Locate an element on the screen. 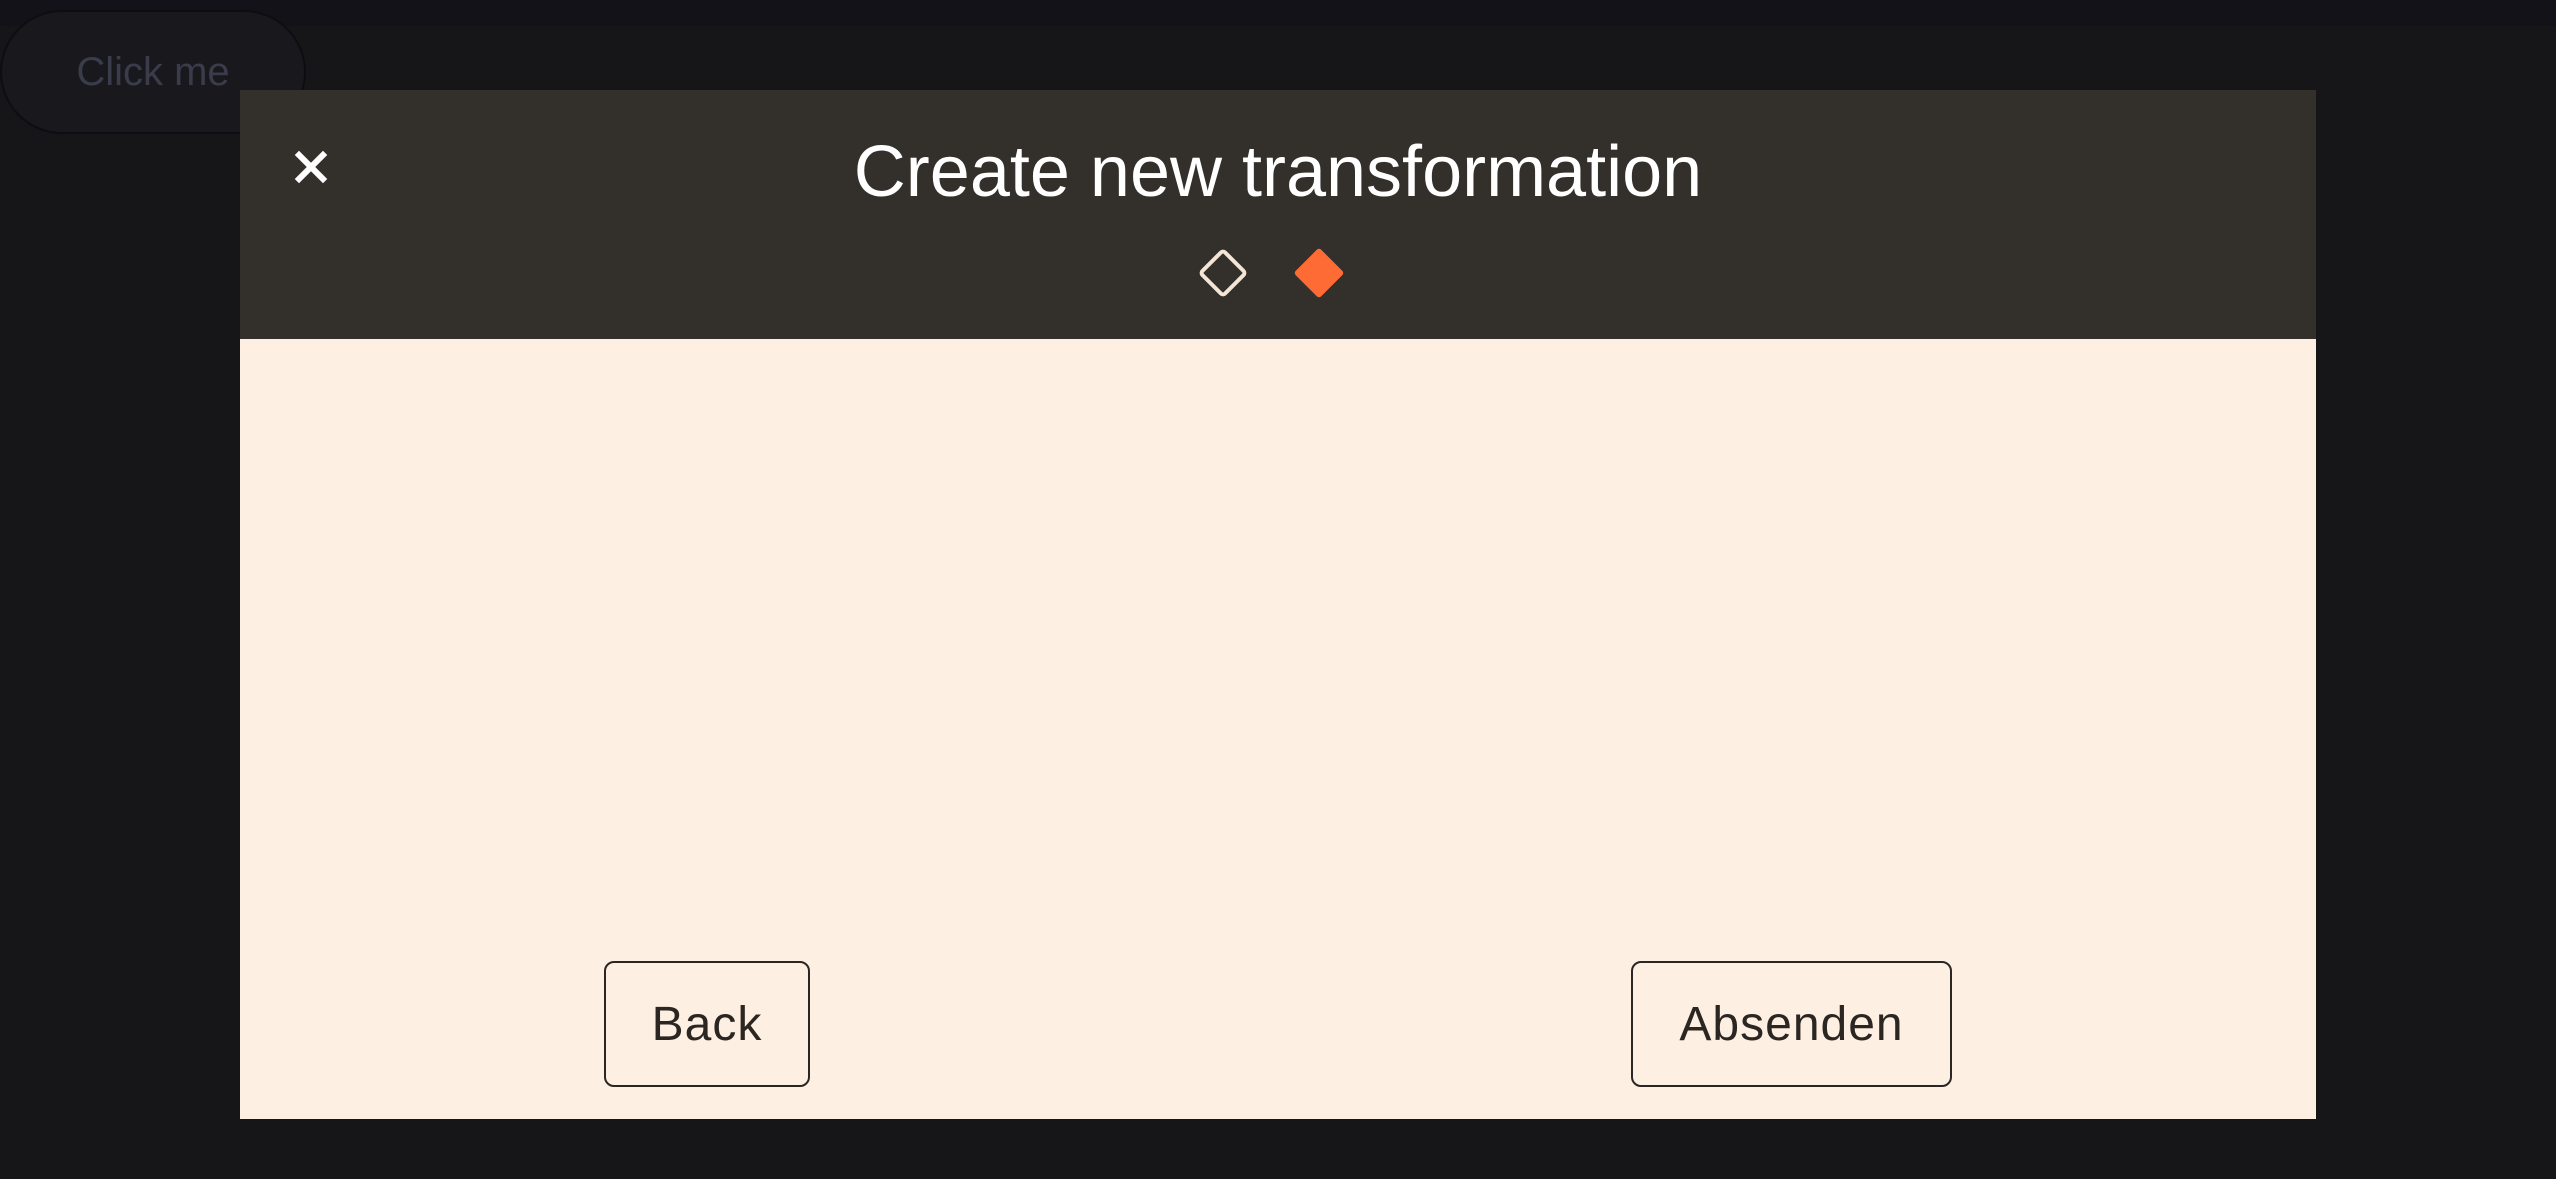 The image size is (2556, 1179). back-button: Back is located at coordinates (707, 1024).